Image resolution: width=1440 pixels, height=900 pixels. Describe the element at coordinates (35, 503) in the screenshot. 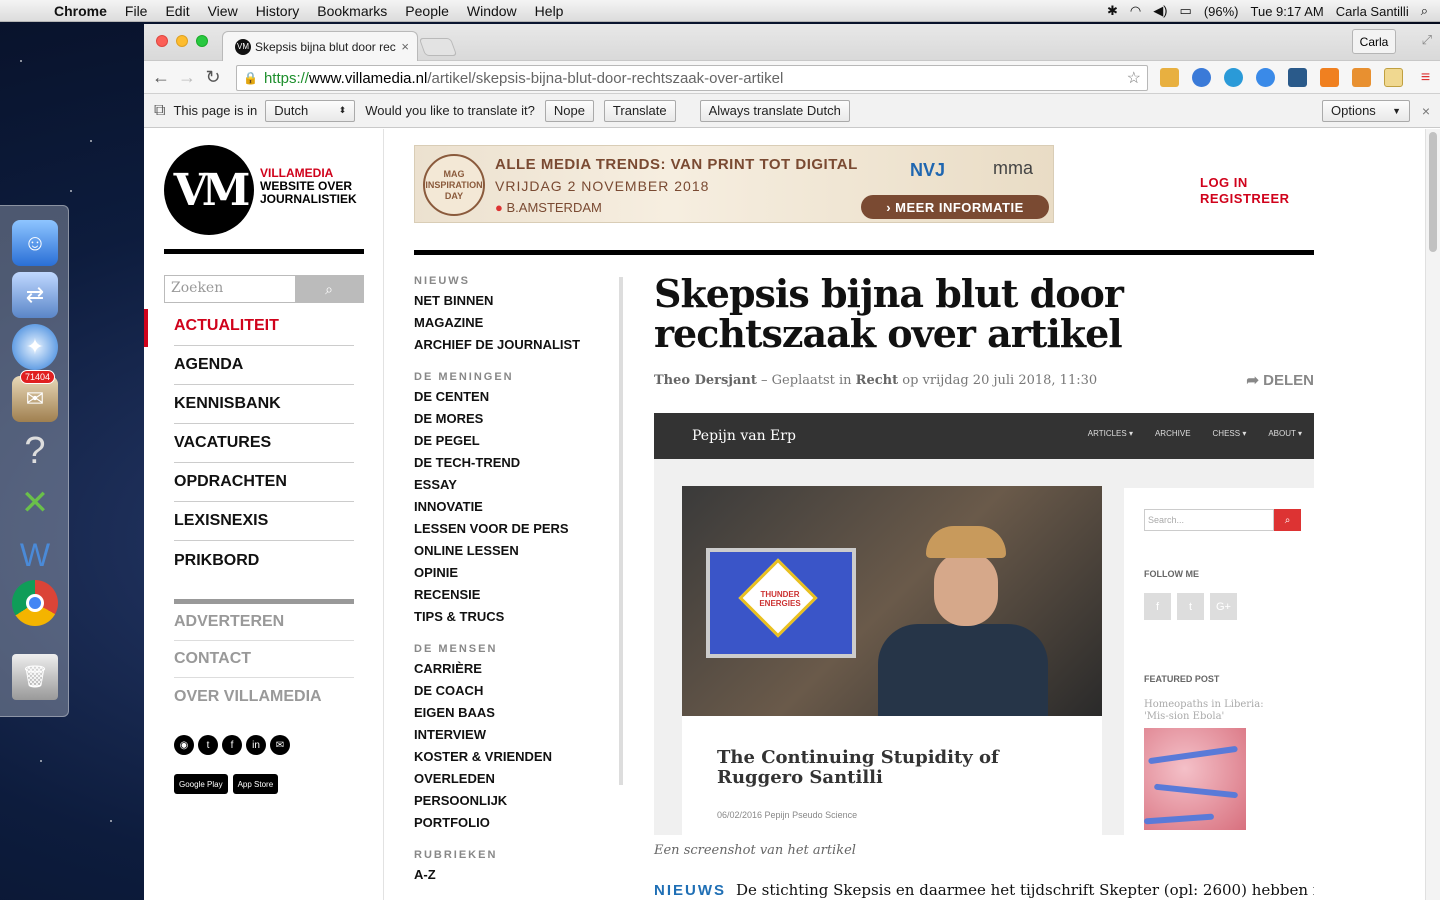

I see `app-x-icon: ✕` at that location.